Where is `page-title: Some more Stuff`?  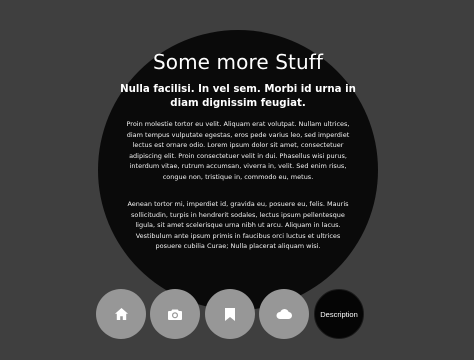
page-title: Some more Stuff is located at coordinates (238, 62).